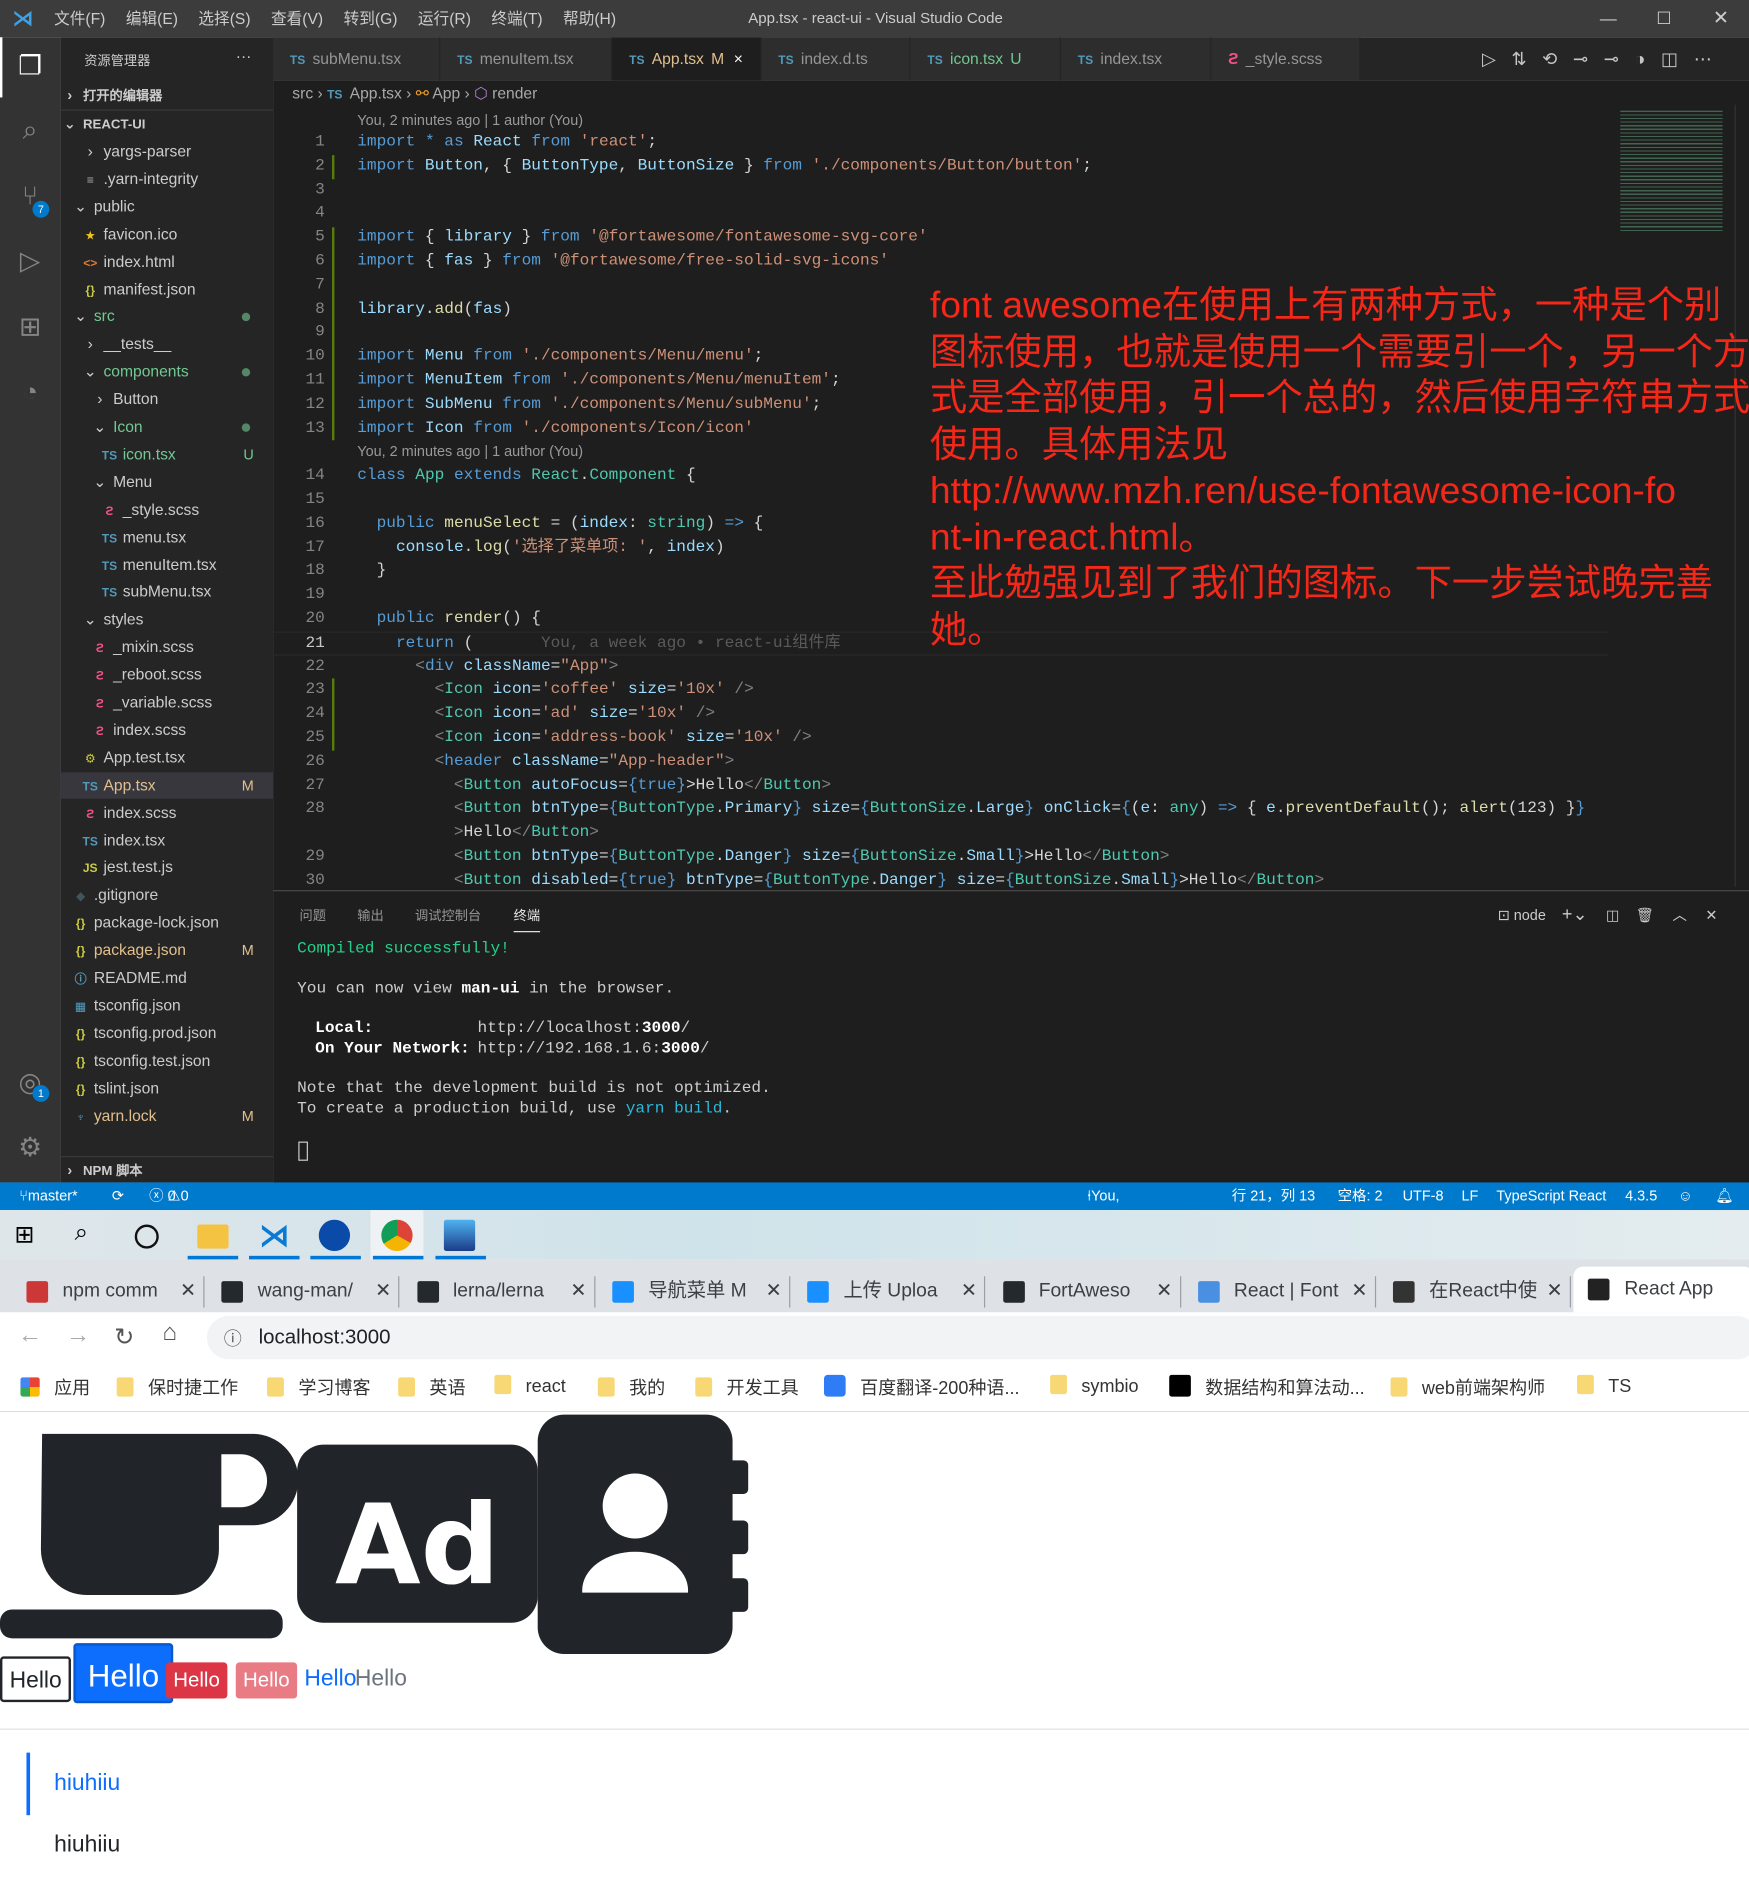 The height and width of the screenshot is (1886, 1749). Describe the element at coordinates (1680, 915) in the screenshot. I see `maximize-panel-button: ︿` at that location.